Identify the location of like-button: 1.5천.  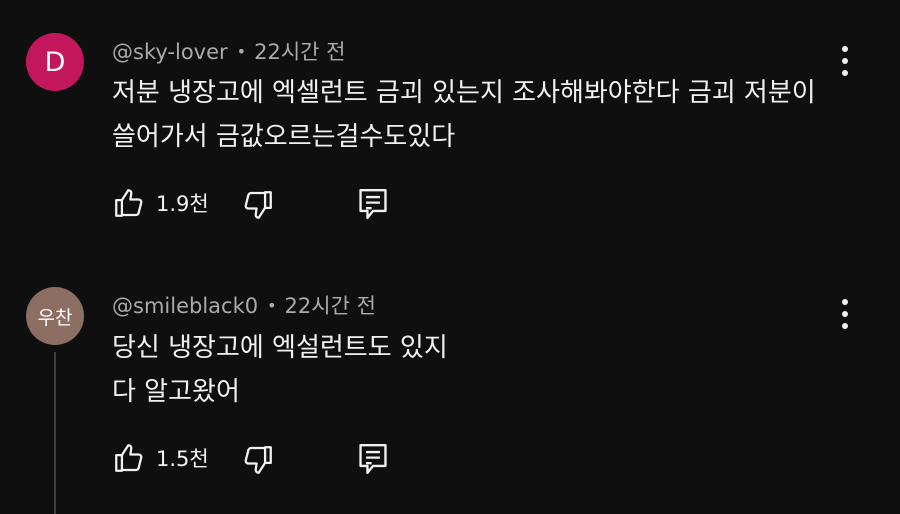
(160, 458).